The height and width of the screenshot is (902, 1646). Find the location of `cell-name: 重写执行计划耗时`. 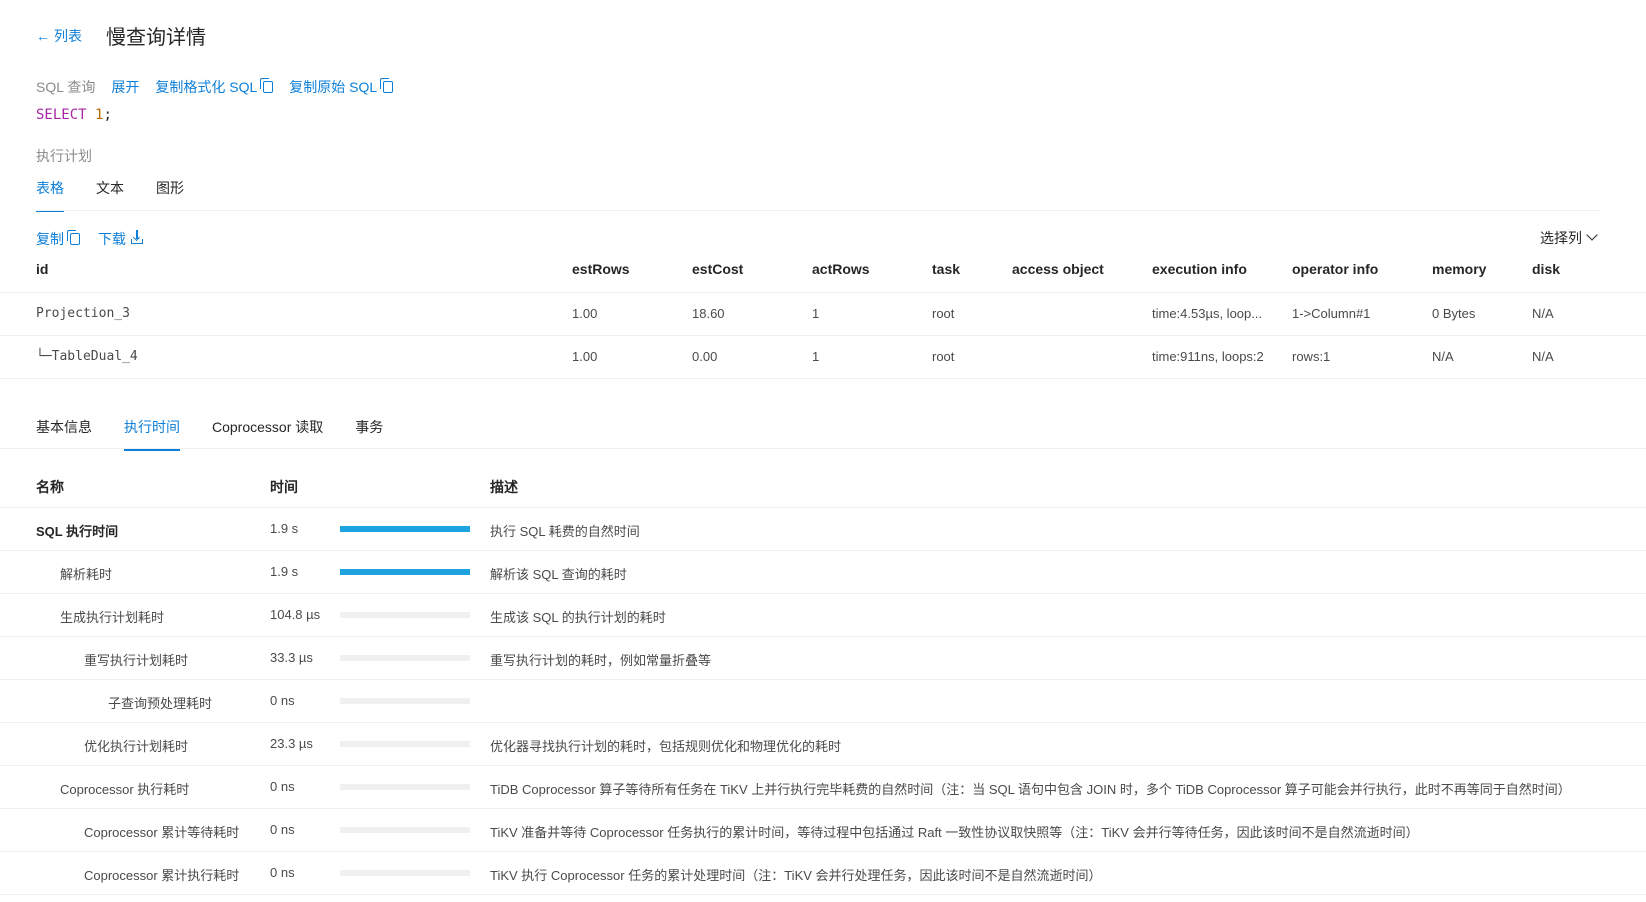

cell-name: 重写执行计划耗时 is located at coordinates (136, 660).